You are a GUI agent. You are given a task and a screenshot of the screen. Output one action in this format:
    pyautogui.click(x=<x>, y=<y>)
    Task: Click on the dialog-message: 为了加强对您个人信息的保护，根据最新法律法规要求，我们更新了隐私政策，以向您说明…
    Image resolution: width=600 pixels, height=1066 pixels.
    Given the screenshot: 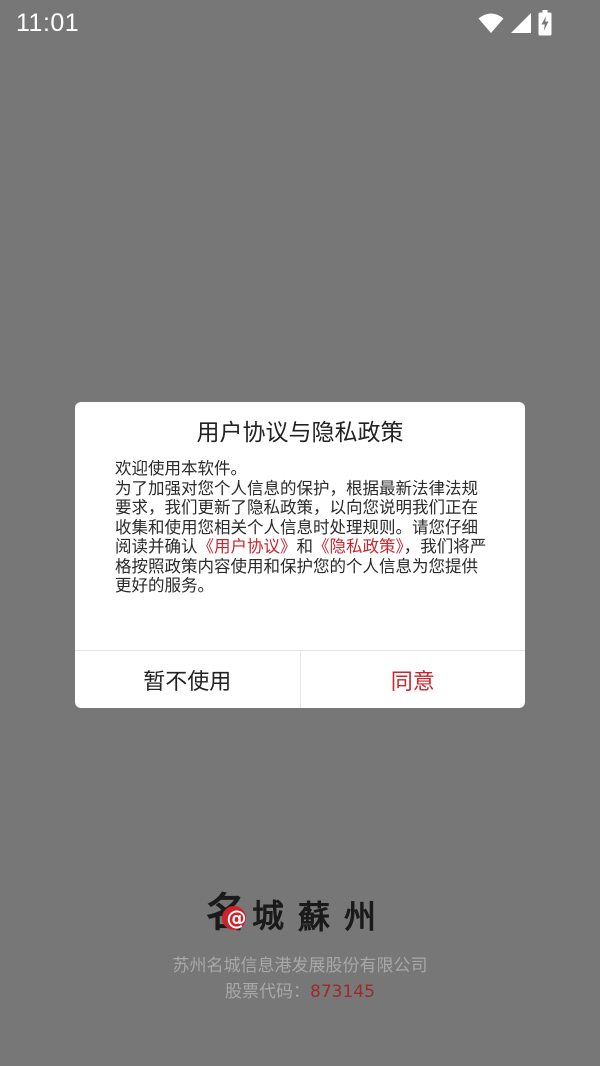 What is the action you would take?
    pyautogui.click(x=301, y=537)
    